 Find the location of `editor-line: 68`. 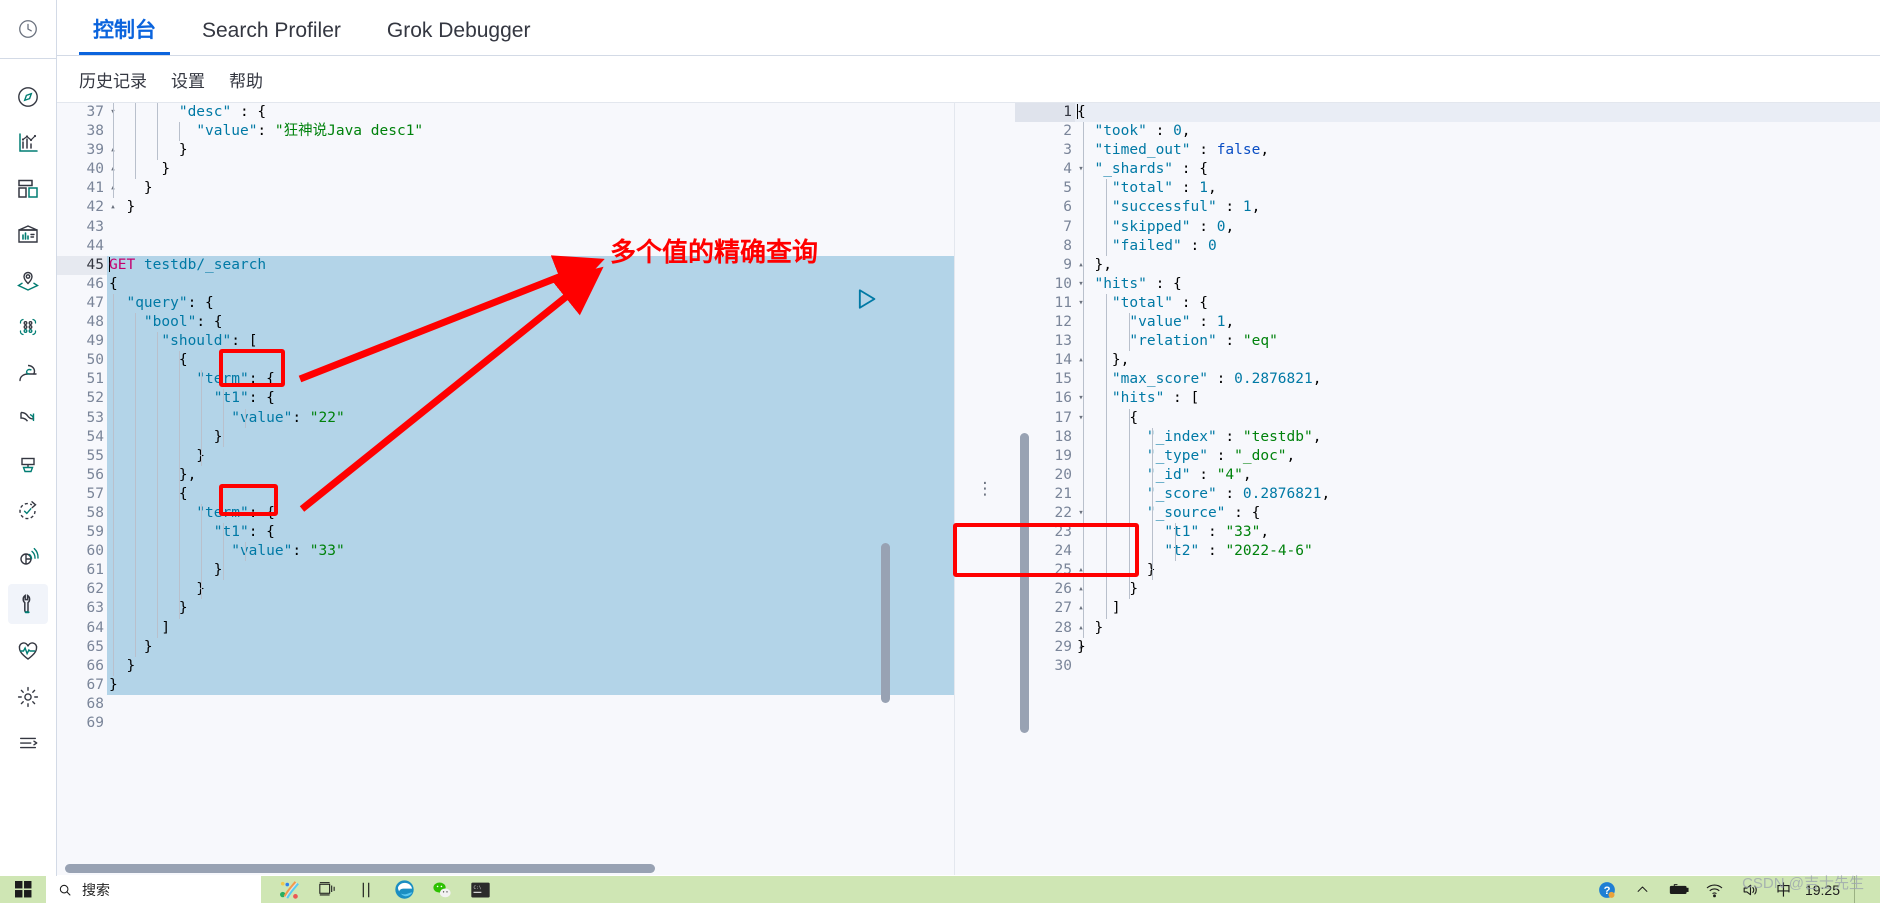

editor-line: 68 is located at coordinates (505, 704).